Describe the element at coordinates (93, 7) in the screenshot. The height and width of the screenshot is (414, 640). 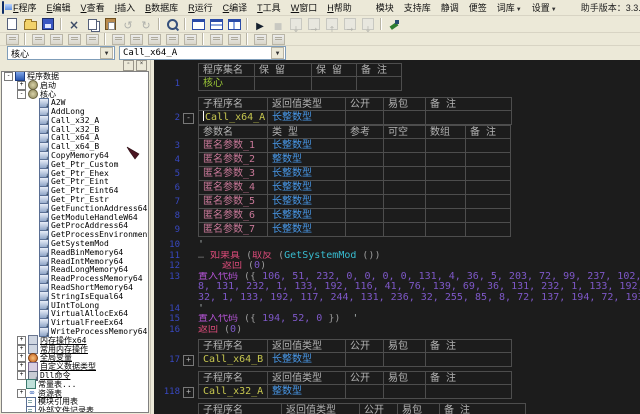
I see `menu-item-V: V查看` at that location.